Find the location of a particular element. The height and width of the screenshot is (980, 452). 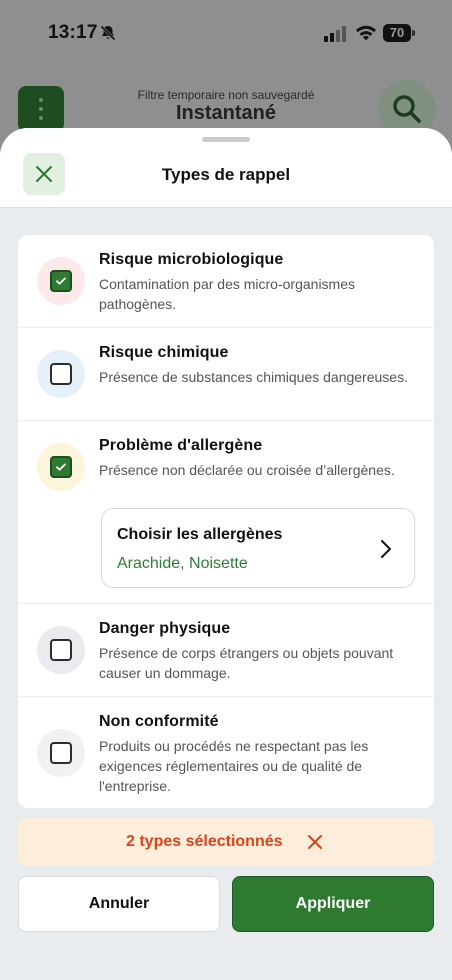

sheet-grabber is located at coordinates (226, 139).